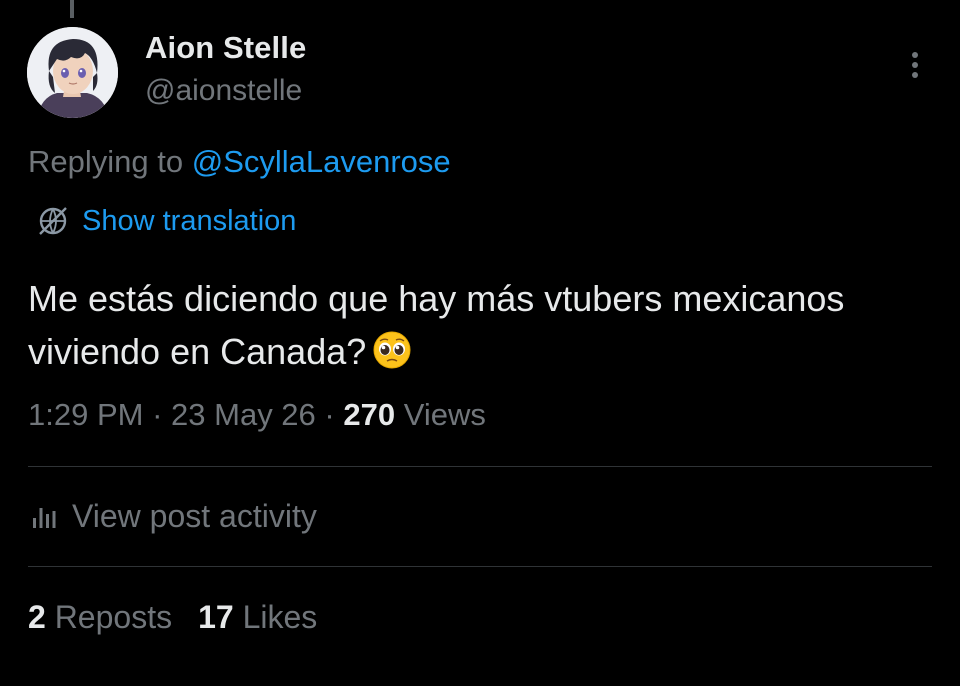 The width and height of the screenshot is (960, 686). What do you see at coordinates (392, 350) in the screenshot?
I see `pleading-face-icon` at bounding box center [392, 350].